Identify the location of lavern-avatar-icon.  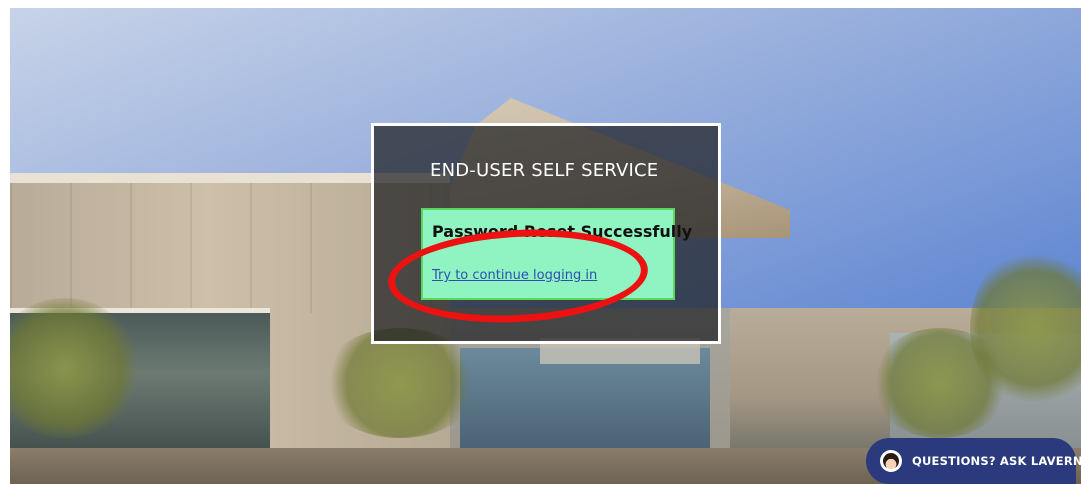
(891, 461).